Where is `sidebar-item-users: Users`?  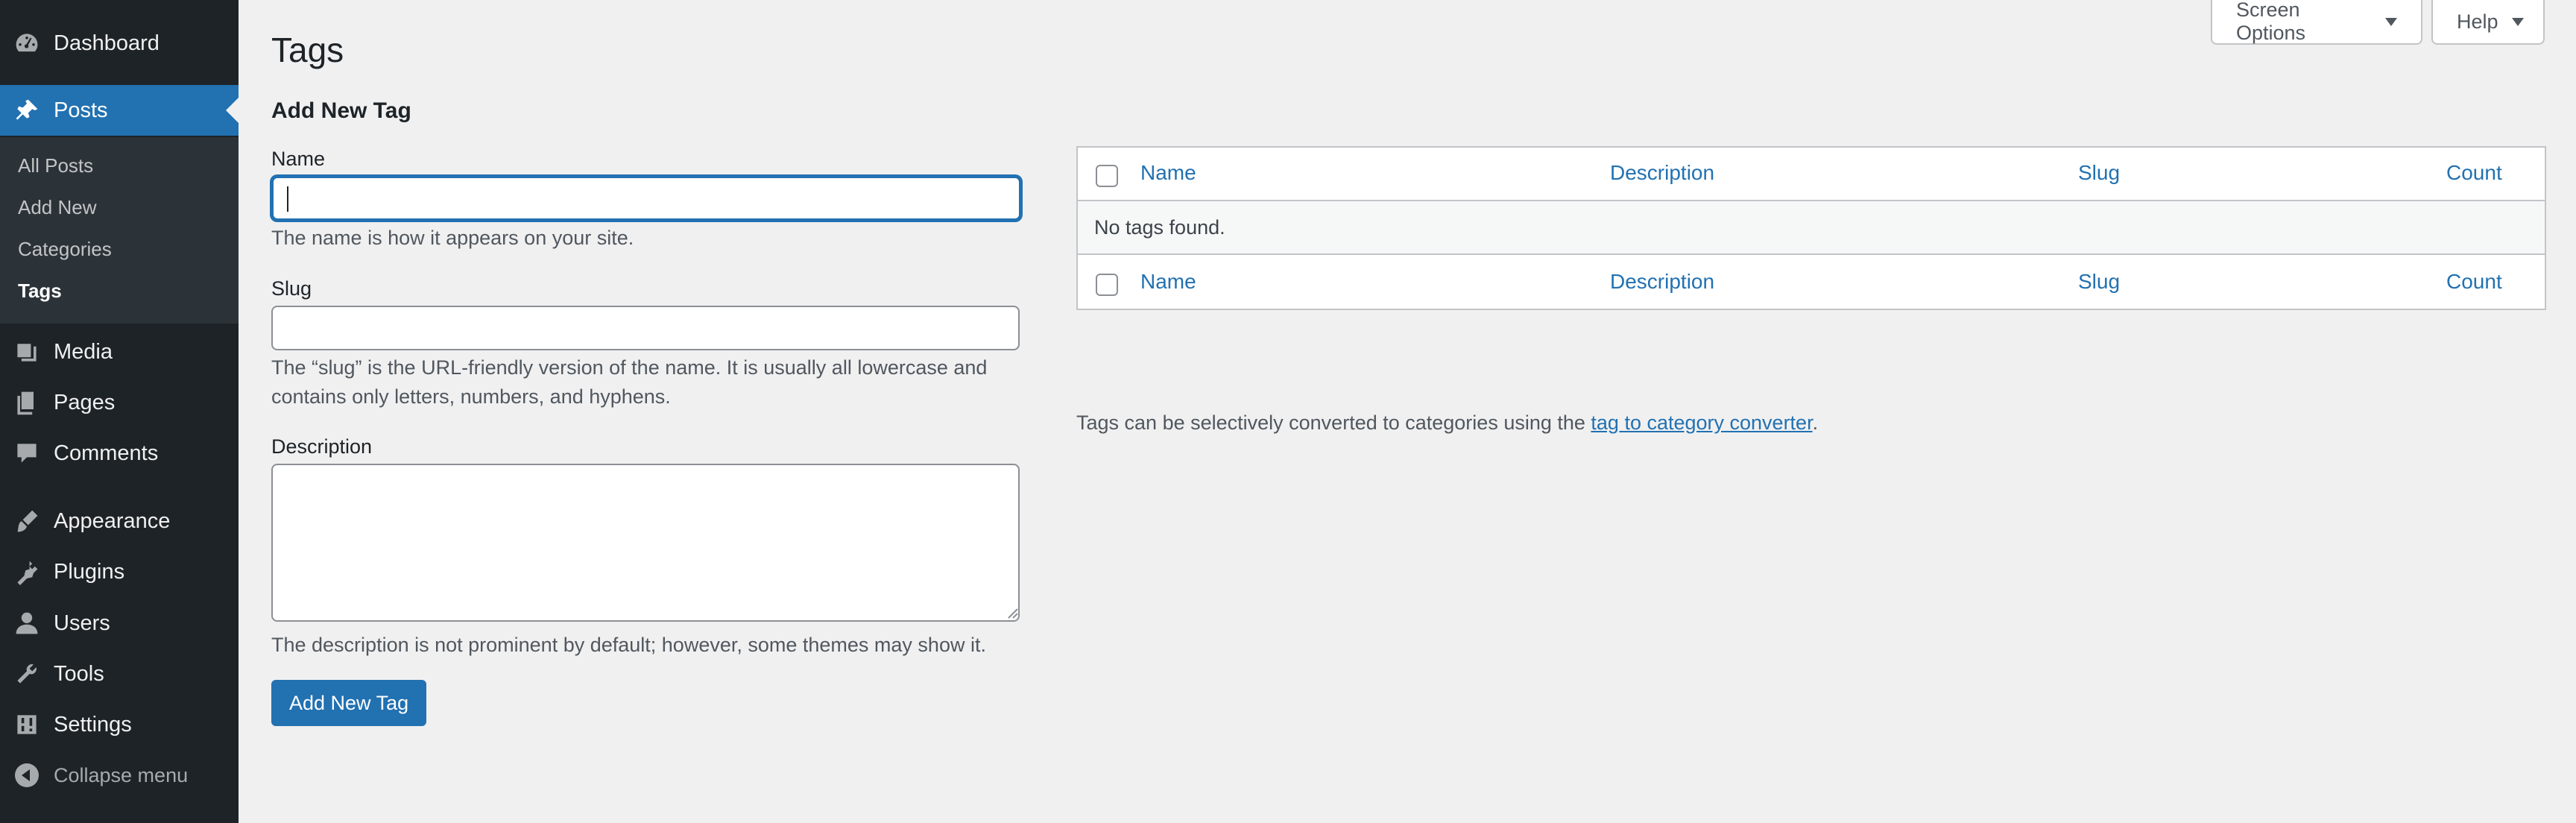
sidebar-item-users: Users is located at coordinates (119, 624).